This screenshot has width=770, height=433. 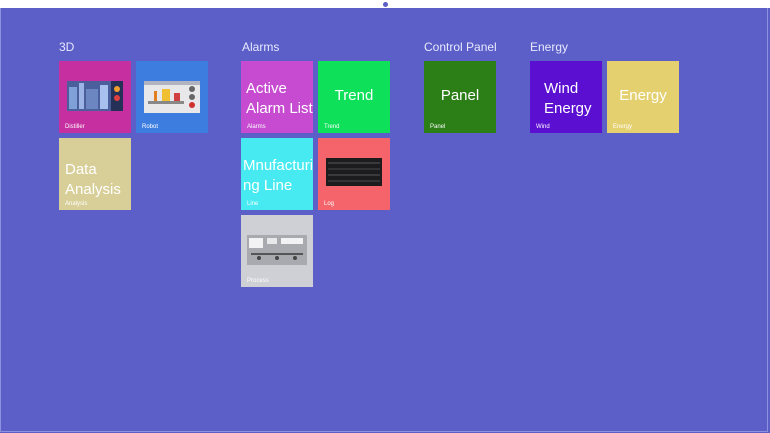 I want to click on tile-caption: Wind, so click(x=543, y=127).